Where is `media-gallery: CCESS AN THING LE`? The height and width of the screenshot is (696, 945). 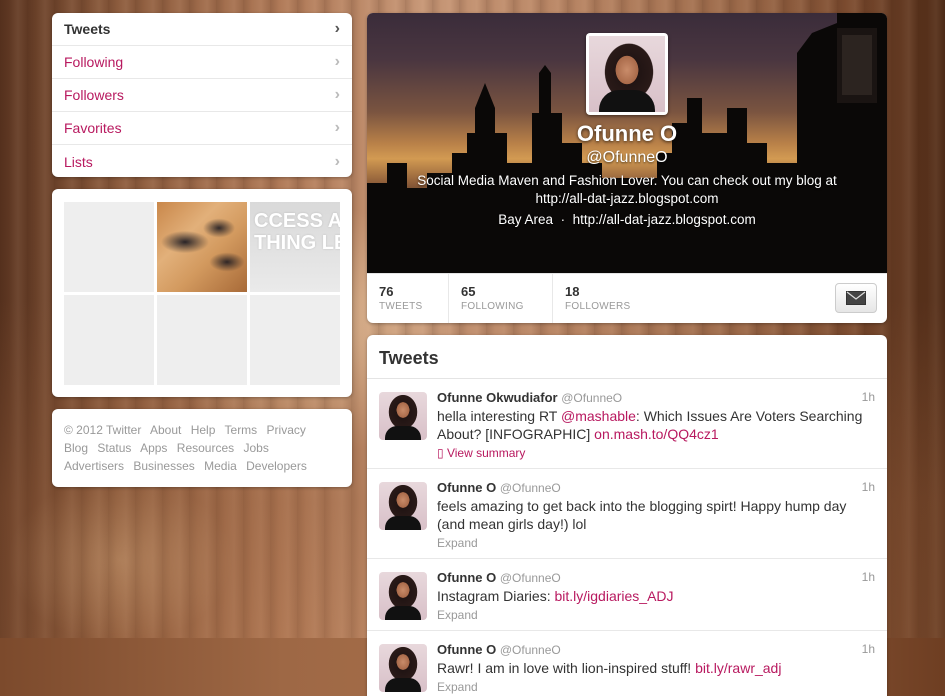
media-gallery: CCESS AN THING LE is located at coordinates (202, 293).